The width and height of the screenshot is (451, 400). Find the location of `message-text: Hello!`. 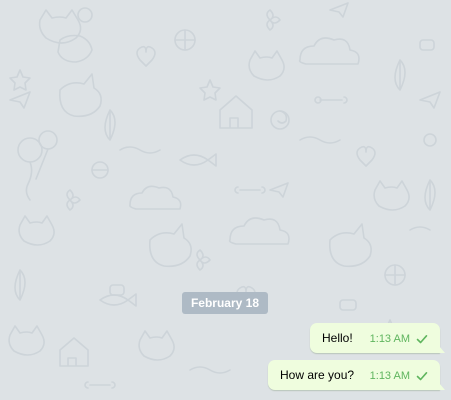

message-text: Hello! is located at coordinates (337, 338).